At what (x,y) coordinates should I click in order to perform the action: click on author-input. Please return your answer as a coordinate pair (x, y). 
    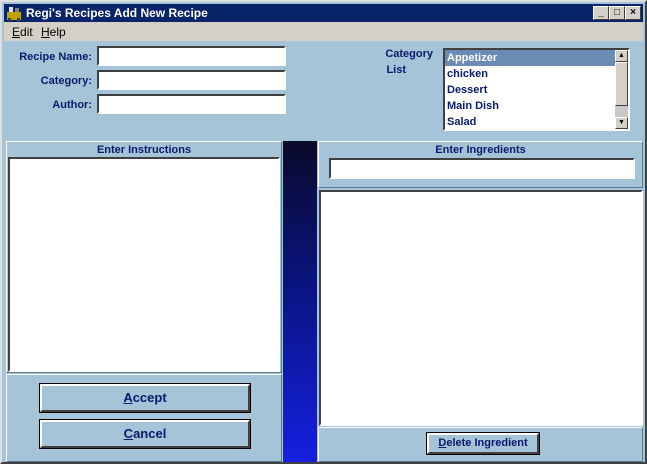
    Looking at the image, I should click on (191, 104).